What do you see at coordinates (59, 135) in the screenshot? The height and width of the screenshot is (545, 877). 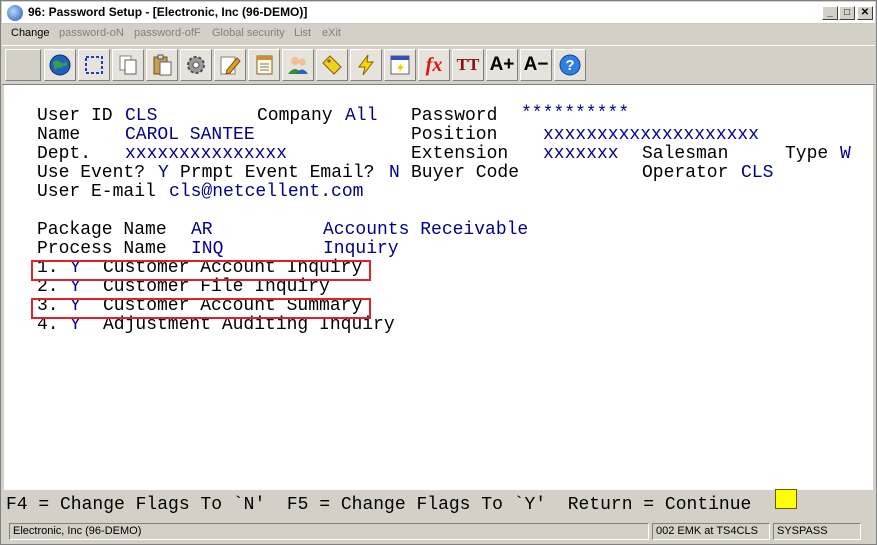 I see `name-label: Name` at bounding box center [59, 135].